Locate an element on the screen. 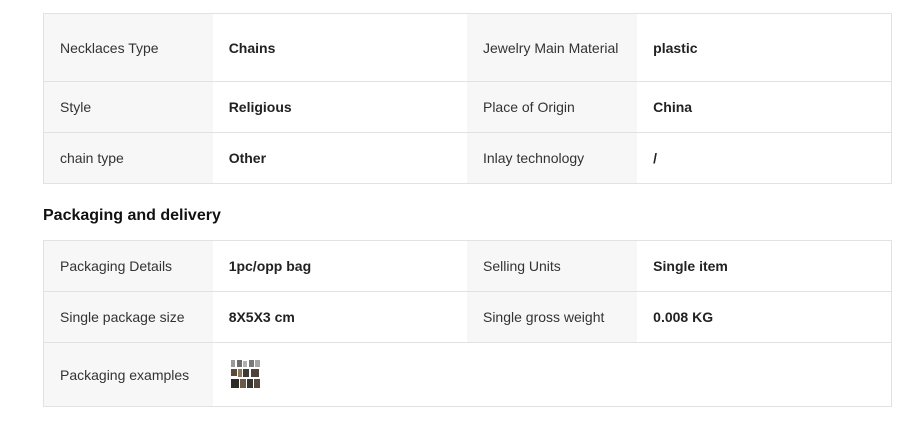 The width and height of the screenshot is (902, 429). attribute-value: Chains is located at coordinates (339, 47).